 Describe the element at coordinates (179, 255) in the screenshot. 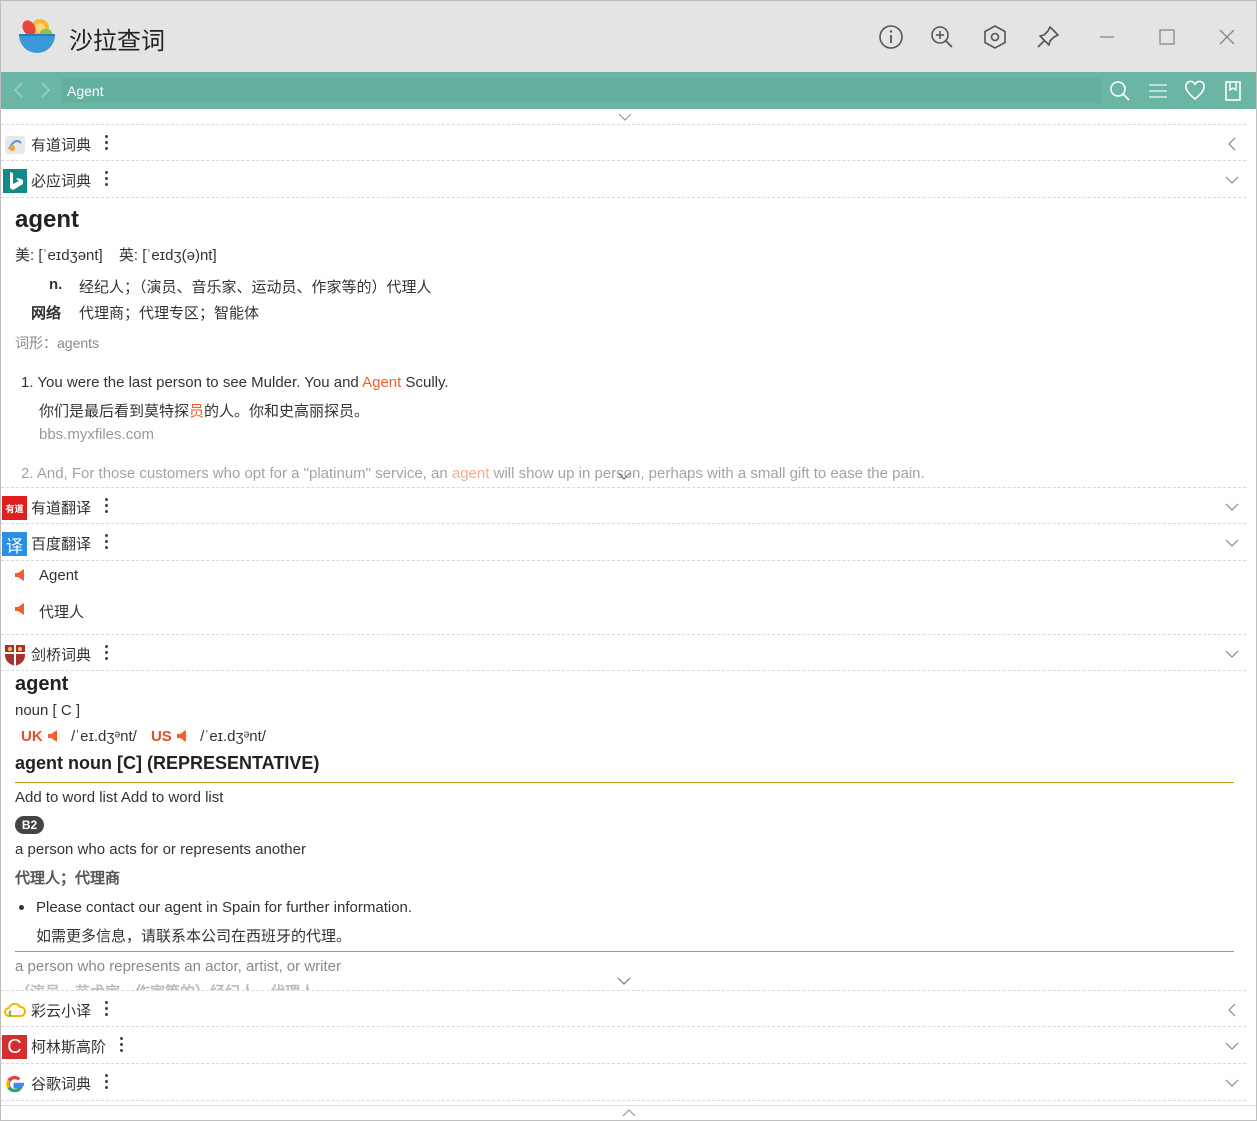

I see `phonetic-uk: [ˈeɪdʒ(ə)nt]` at that location.